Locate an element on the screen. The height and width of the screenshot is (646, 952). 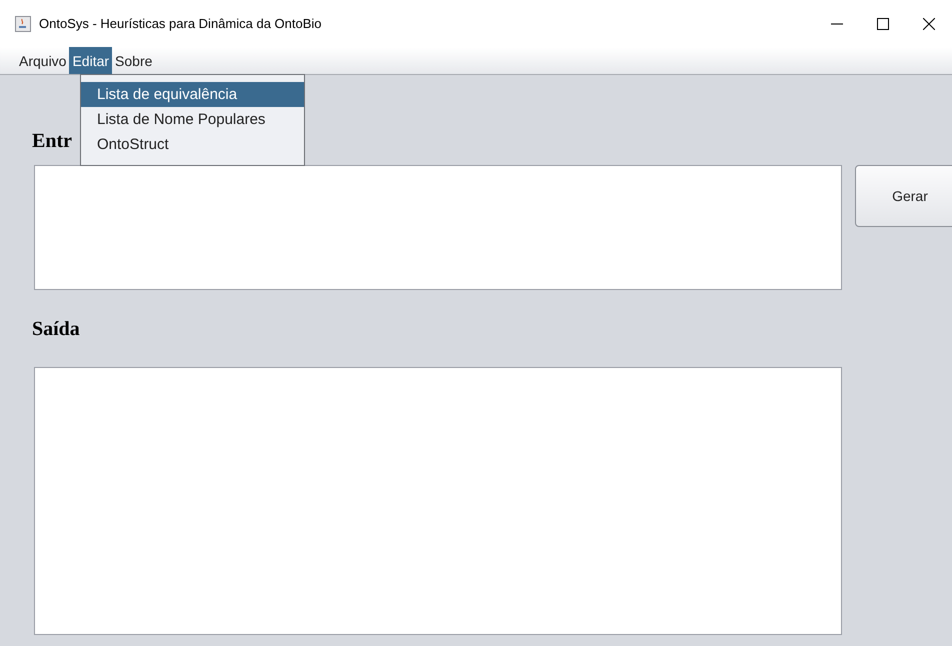
menu-item: Arquivo is located at coordinates (43, 60).